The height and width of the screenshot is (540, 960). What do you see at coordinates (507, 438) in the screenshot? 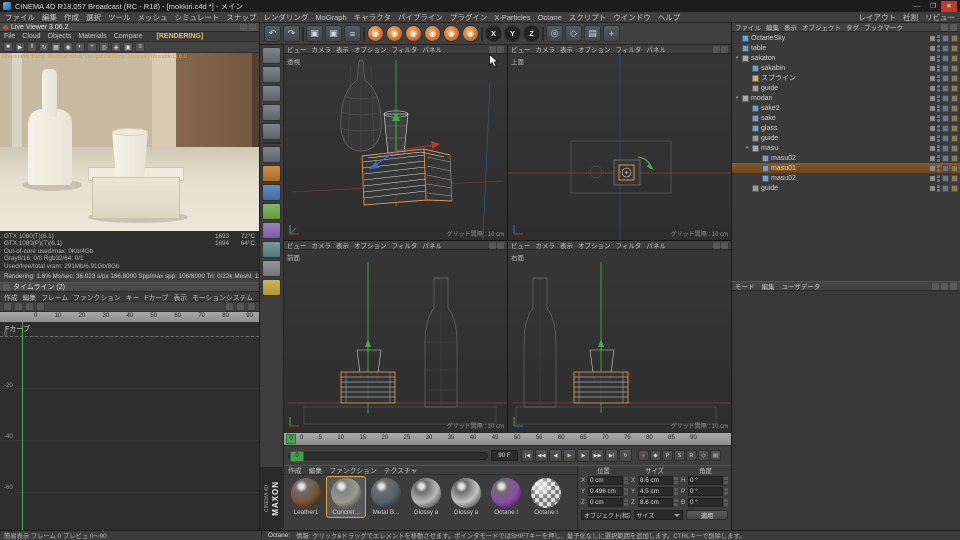
I see `animation-ruler: 0 0 5 10 15 20 25 30 35 40 45 50 55 60 65 70 75 80 85 90` at bounding box center [507, 438].